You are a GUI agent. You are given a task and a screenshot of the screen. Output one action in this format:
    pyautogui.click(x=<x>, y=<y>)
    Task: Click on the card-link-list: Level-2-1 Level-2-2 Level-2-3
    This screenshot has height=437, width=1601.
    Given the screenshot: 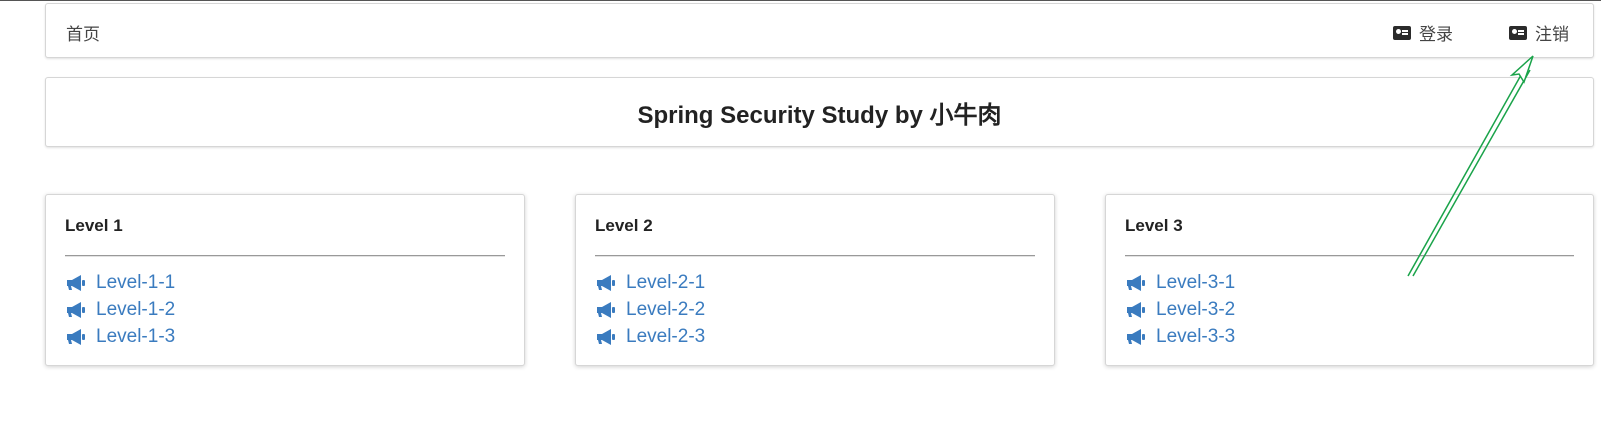 What is the action you would take?
    pyautogui.click(x=650, y=309)
    